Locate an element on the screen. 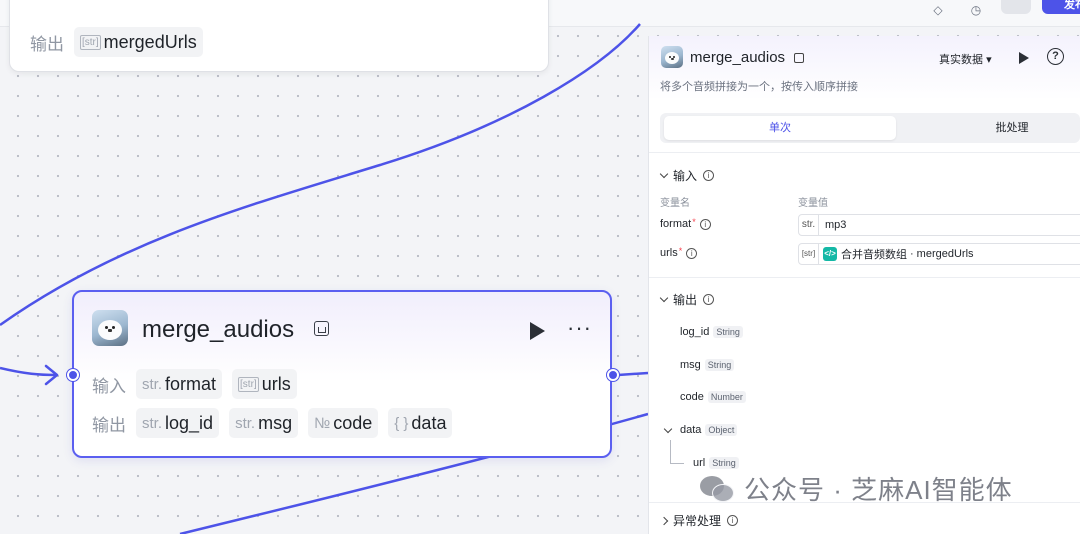 The image size is (1080, 534). urls-reference-input: [str] </> 合并音频数组 · mergedUrls is located at coordinates (939, 254).